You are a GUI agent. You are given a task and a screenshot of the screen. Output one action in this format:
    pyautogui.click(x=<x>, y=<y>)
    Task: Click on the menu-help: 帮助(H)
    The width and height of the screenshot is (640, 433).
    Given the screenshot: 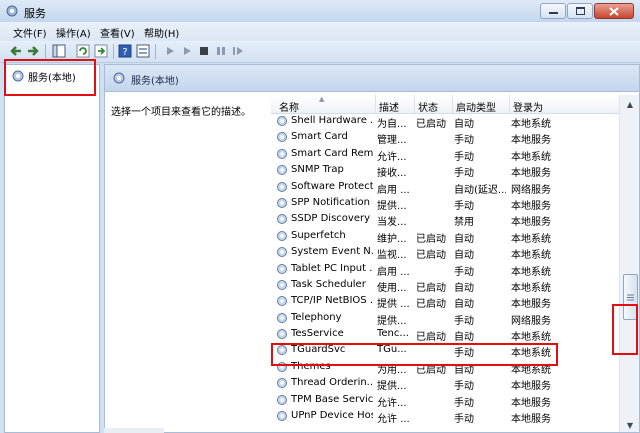 What is the action you would take?
    pyautogui.click(x=161, y=32)
    